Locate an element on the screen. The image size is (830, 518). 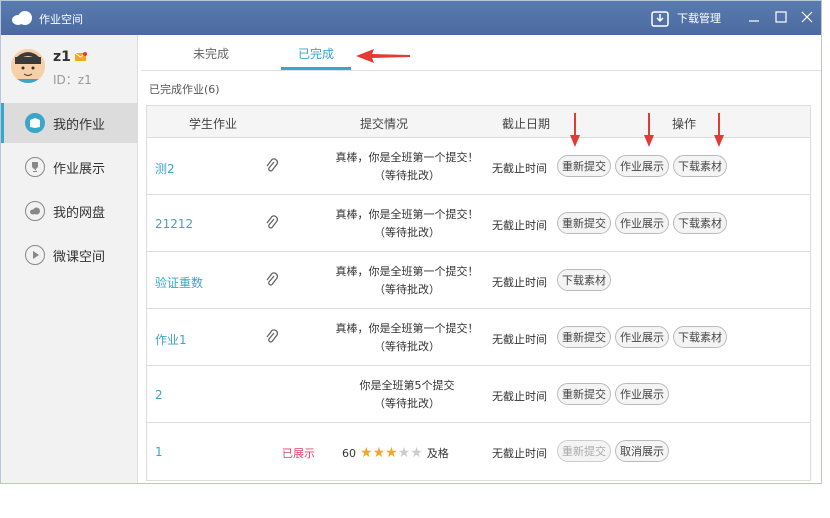
header-actions: 操作 is located at coordinates (684, 124).